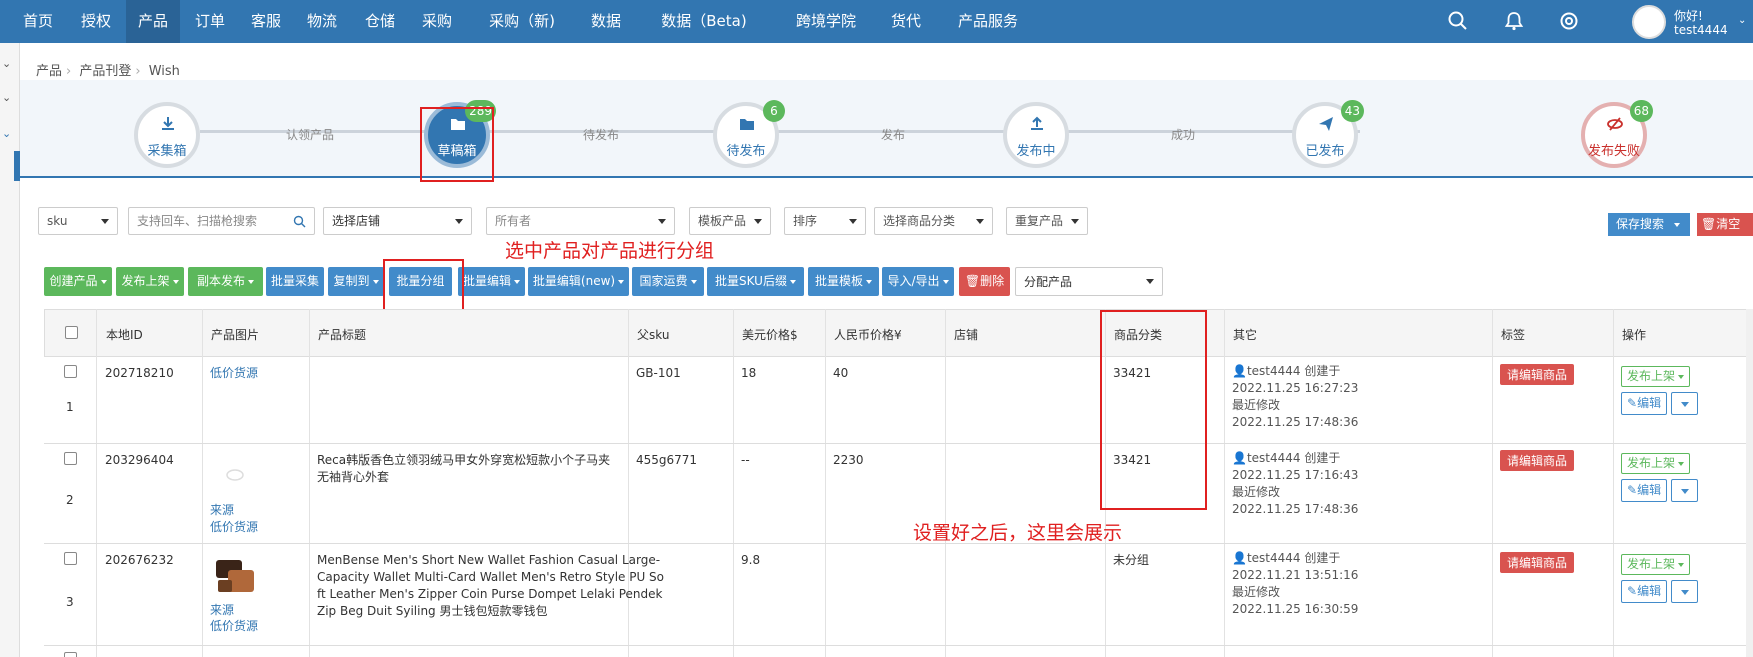  Describe the element at coordinates (1295, 509) in the screenshot. I see `row-modified: 2022.11.25 17:48:36` at that location.